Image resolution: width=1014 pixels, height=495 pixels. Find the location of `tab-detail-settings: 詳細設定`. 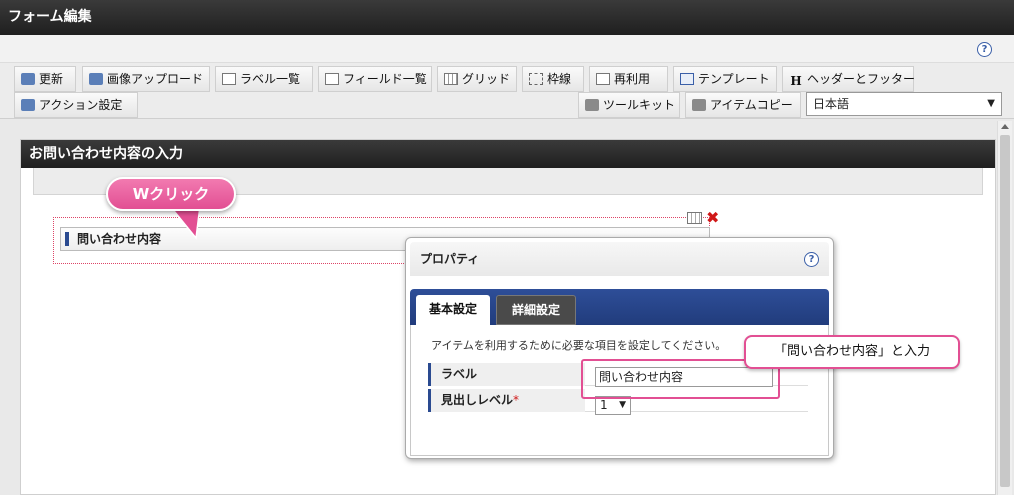

tab-detail-settings: 詳細設定 is located at coordinates (536, 310).